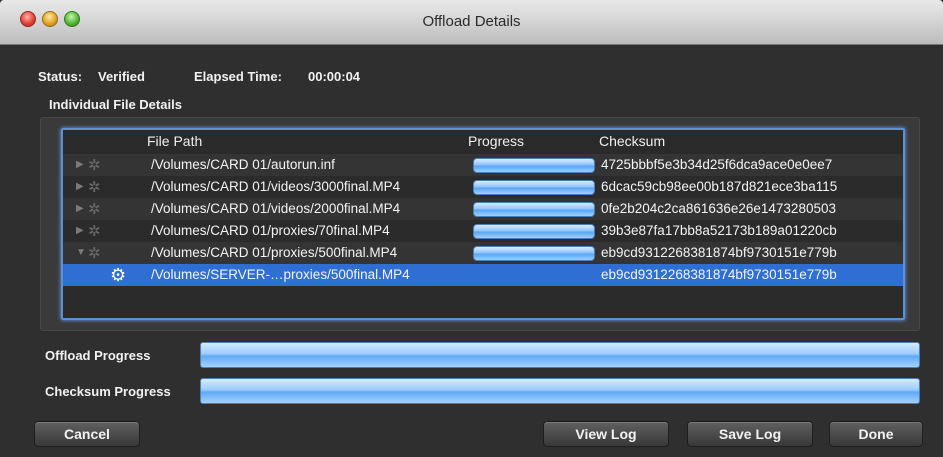 This screenshot has height=457, width=943. Describe the element at coordinates (60, 76) in the screenshot. I see `status-label: Status:` at that location.